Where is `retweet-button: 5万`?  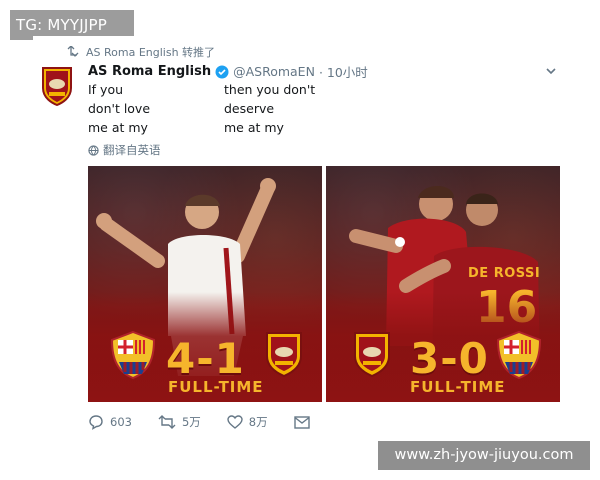 retweet-button: 5万 is located at coordinates (179, 422).